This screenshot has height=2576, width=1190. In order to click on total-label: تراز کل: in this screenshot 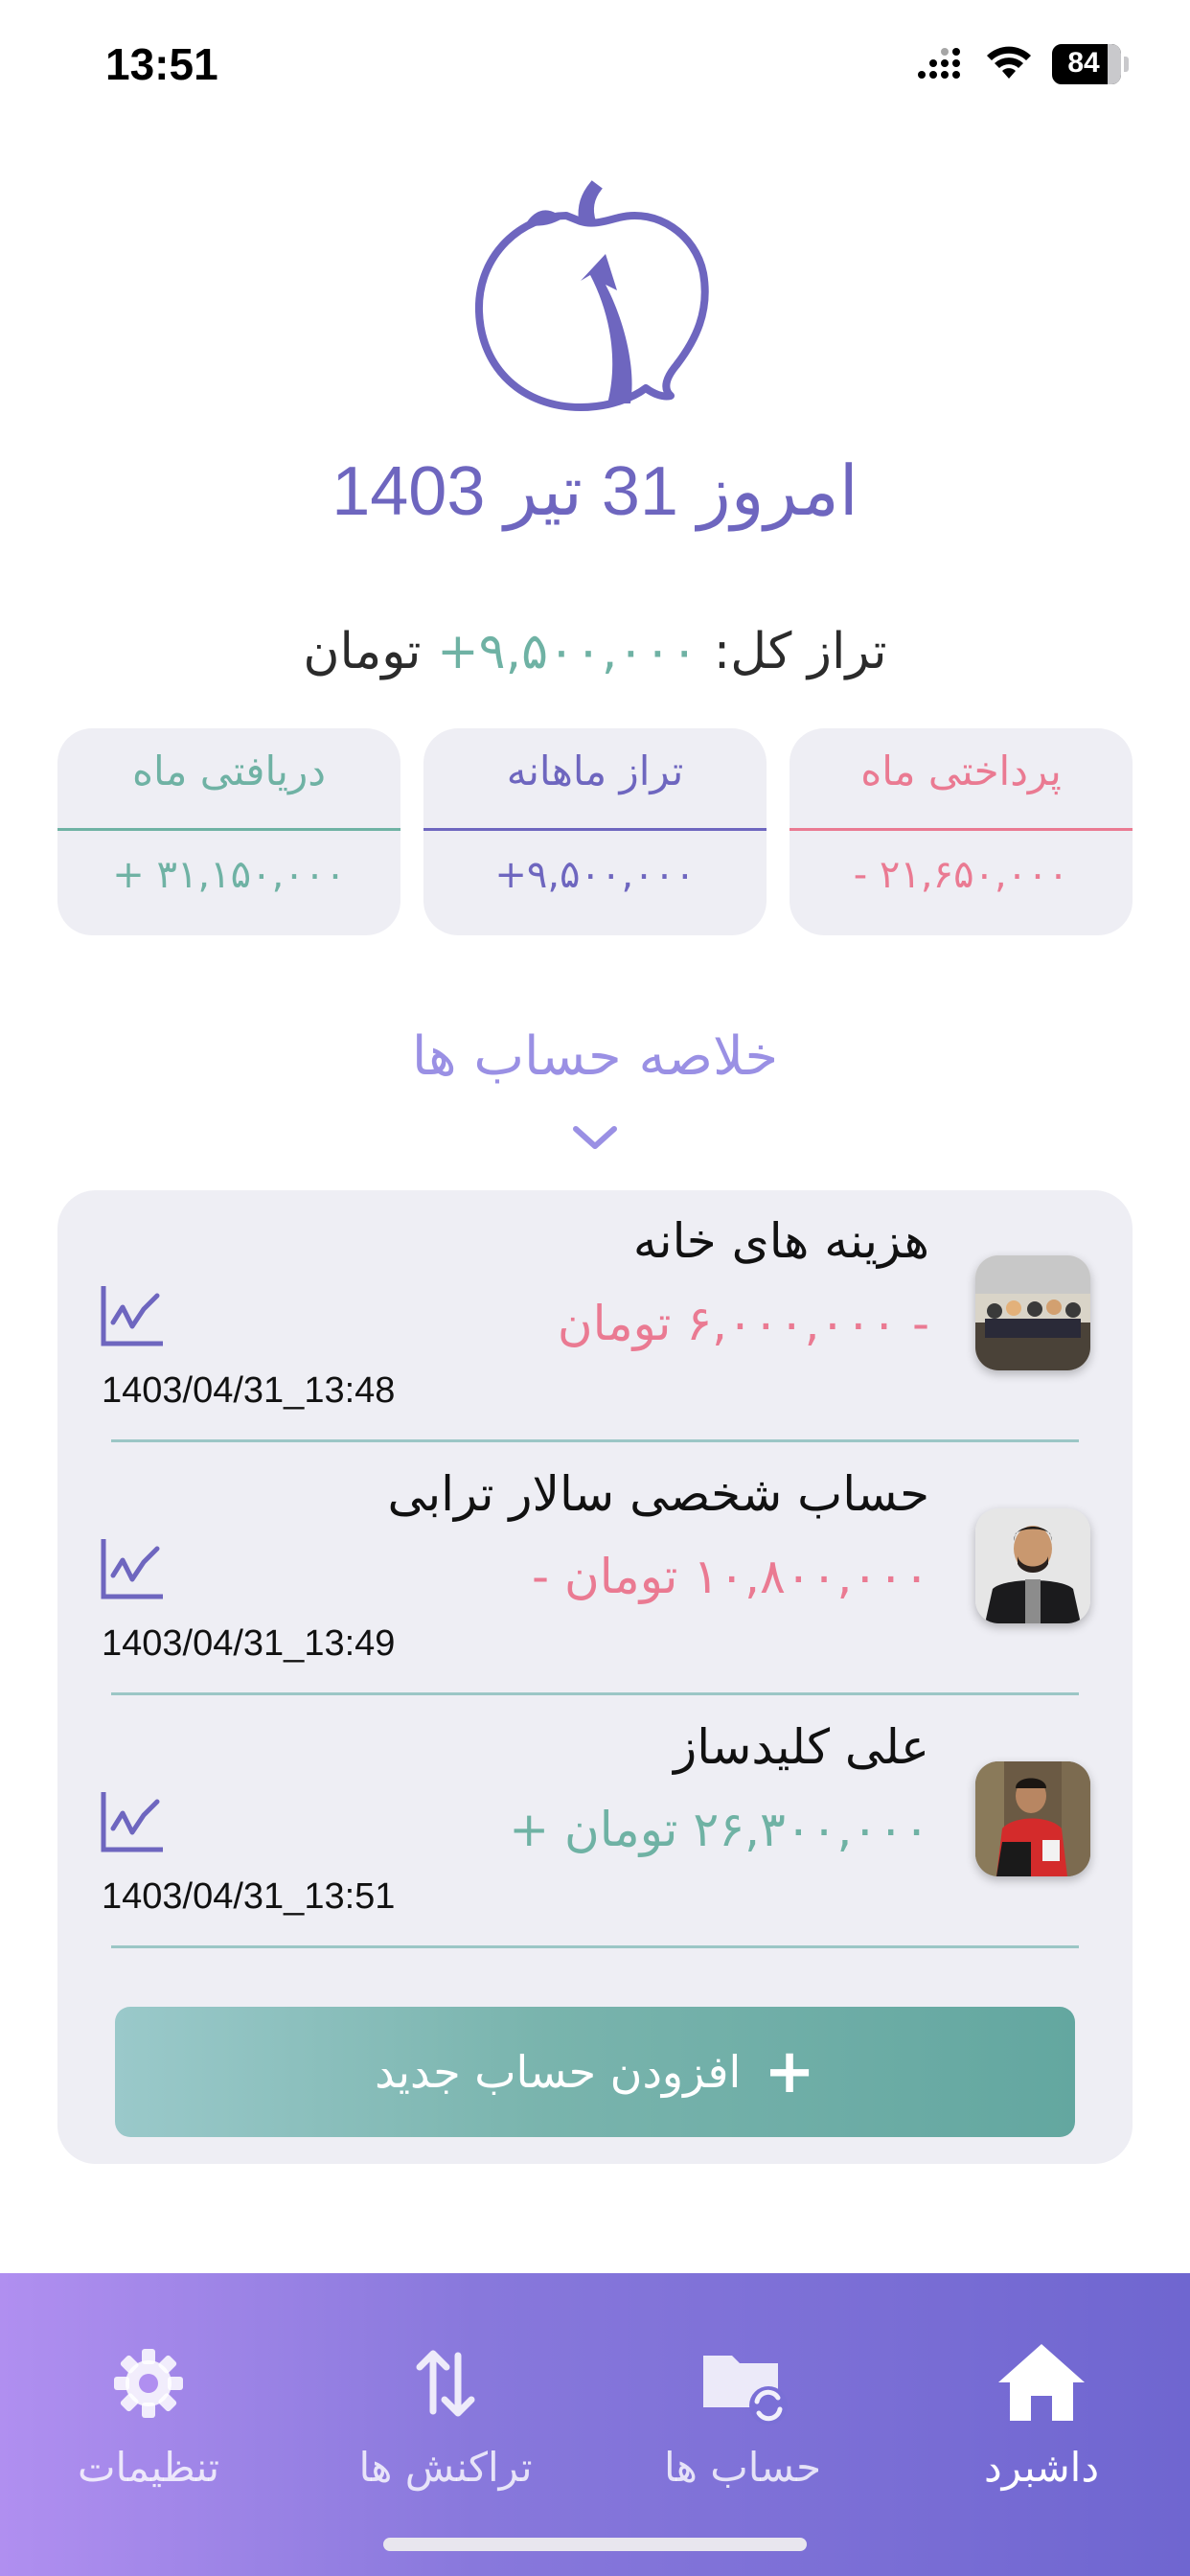, I will do `click(800, 651)`.